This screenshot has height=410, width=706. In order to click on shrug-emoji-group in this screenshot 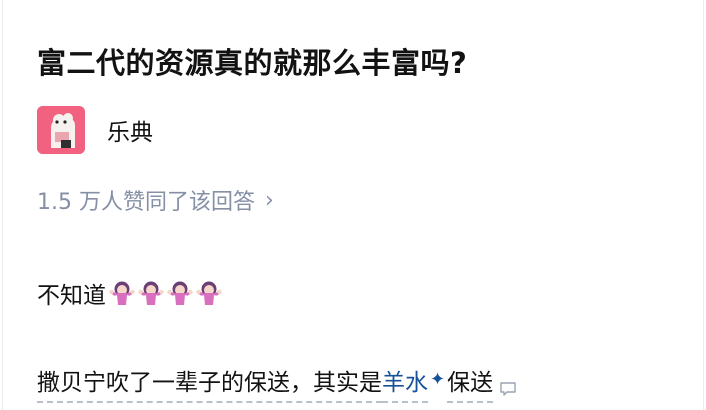, I will do `click(166, 293)`.